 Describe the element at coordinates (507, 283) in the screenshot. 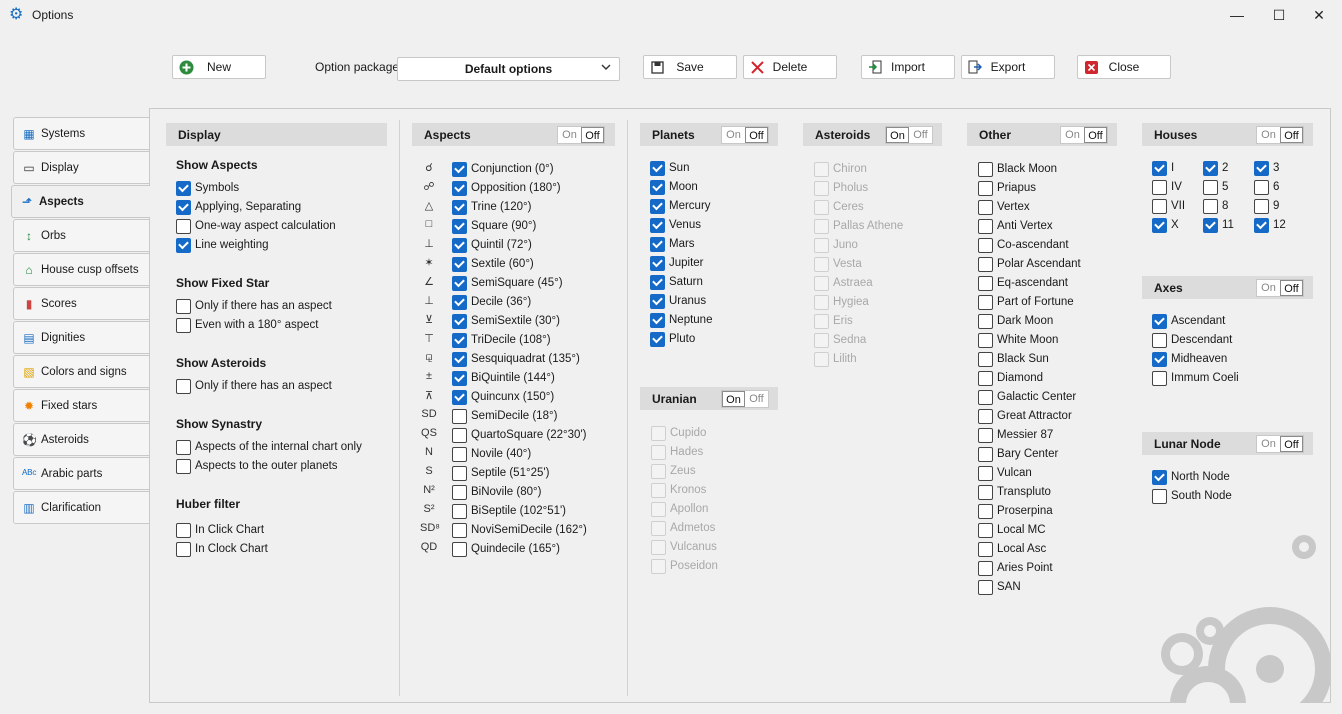

I see `aspect-checkbox: SemiSquare (45°)` at that location.